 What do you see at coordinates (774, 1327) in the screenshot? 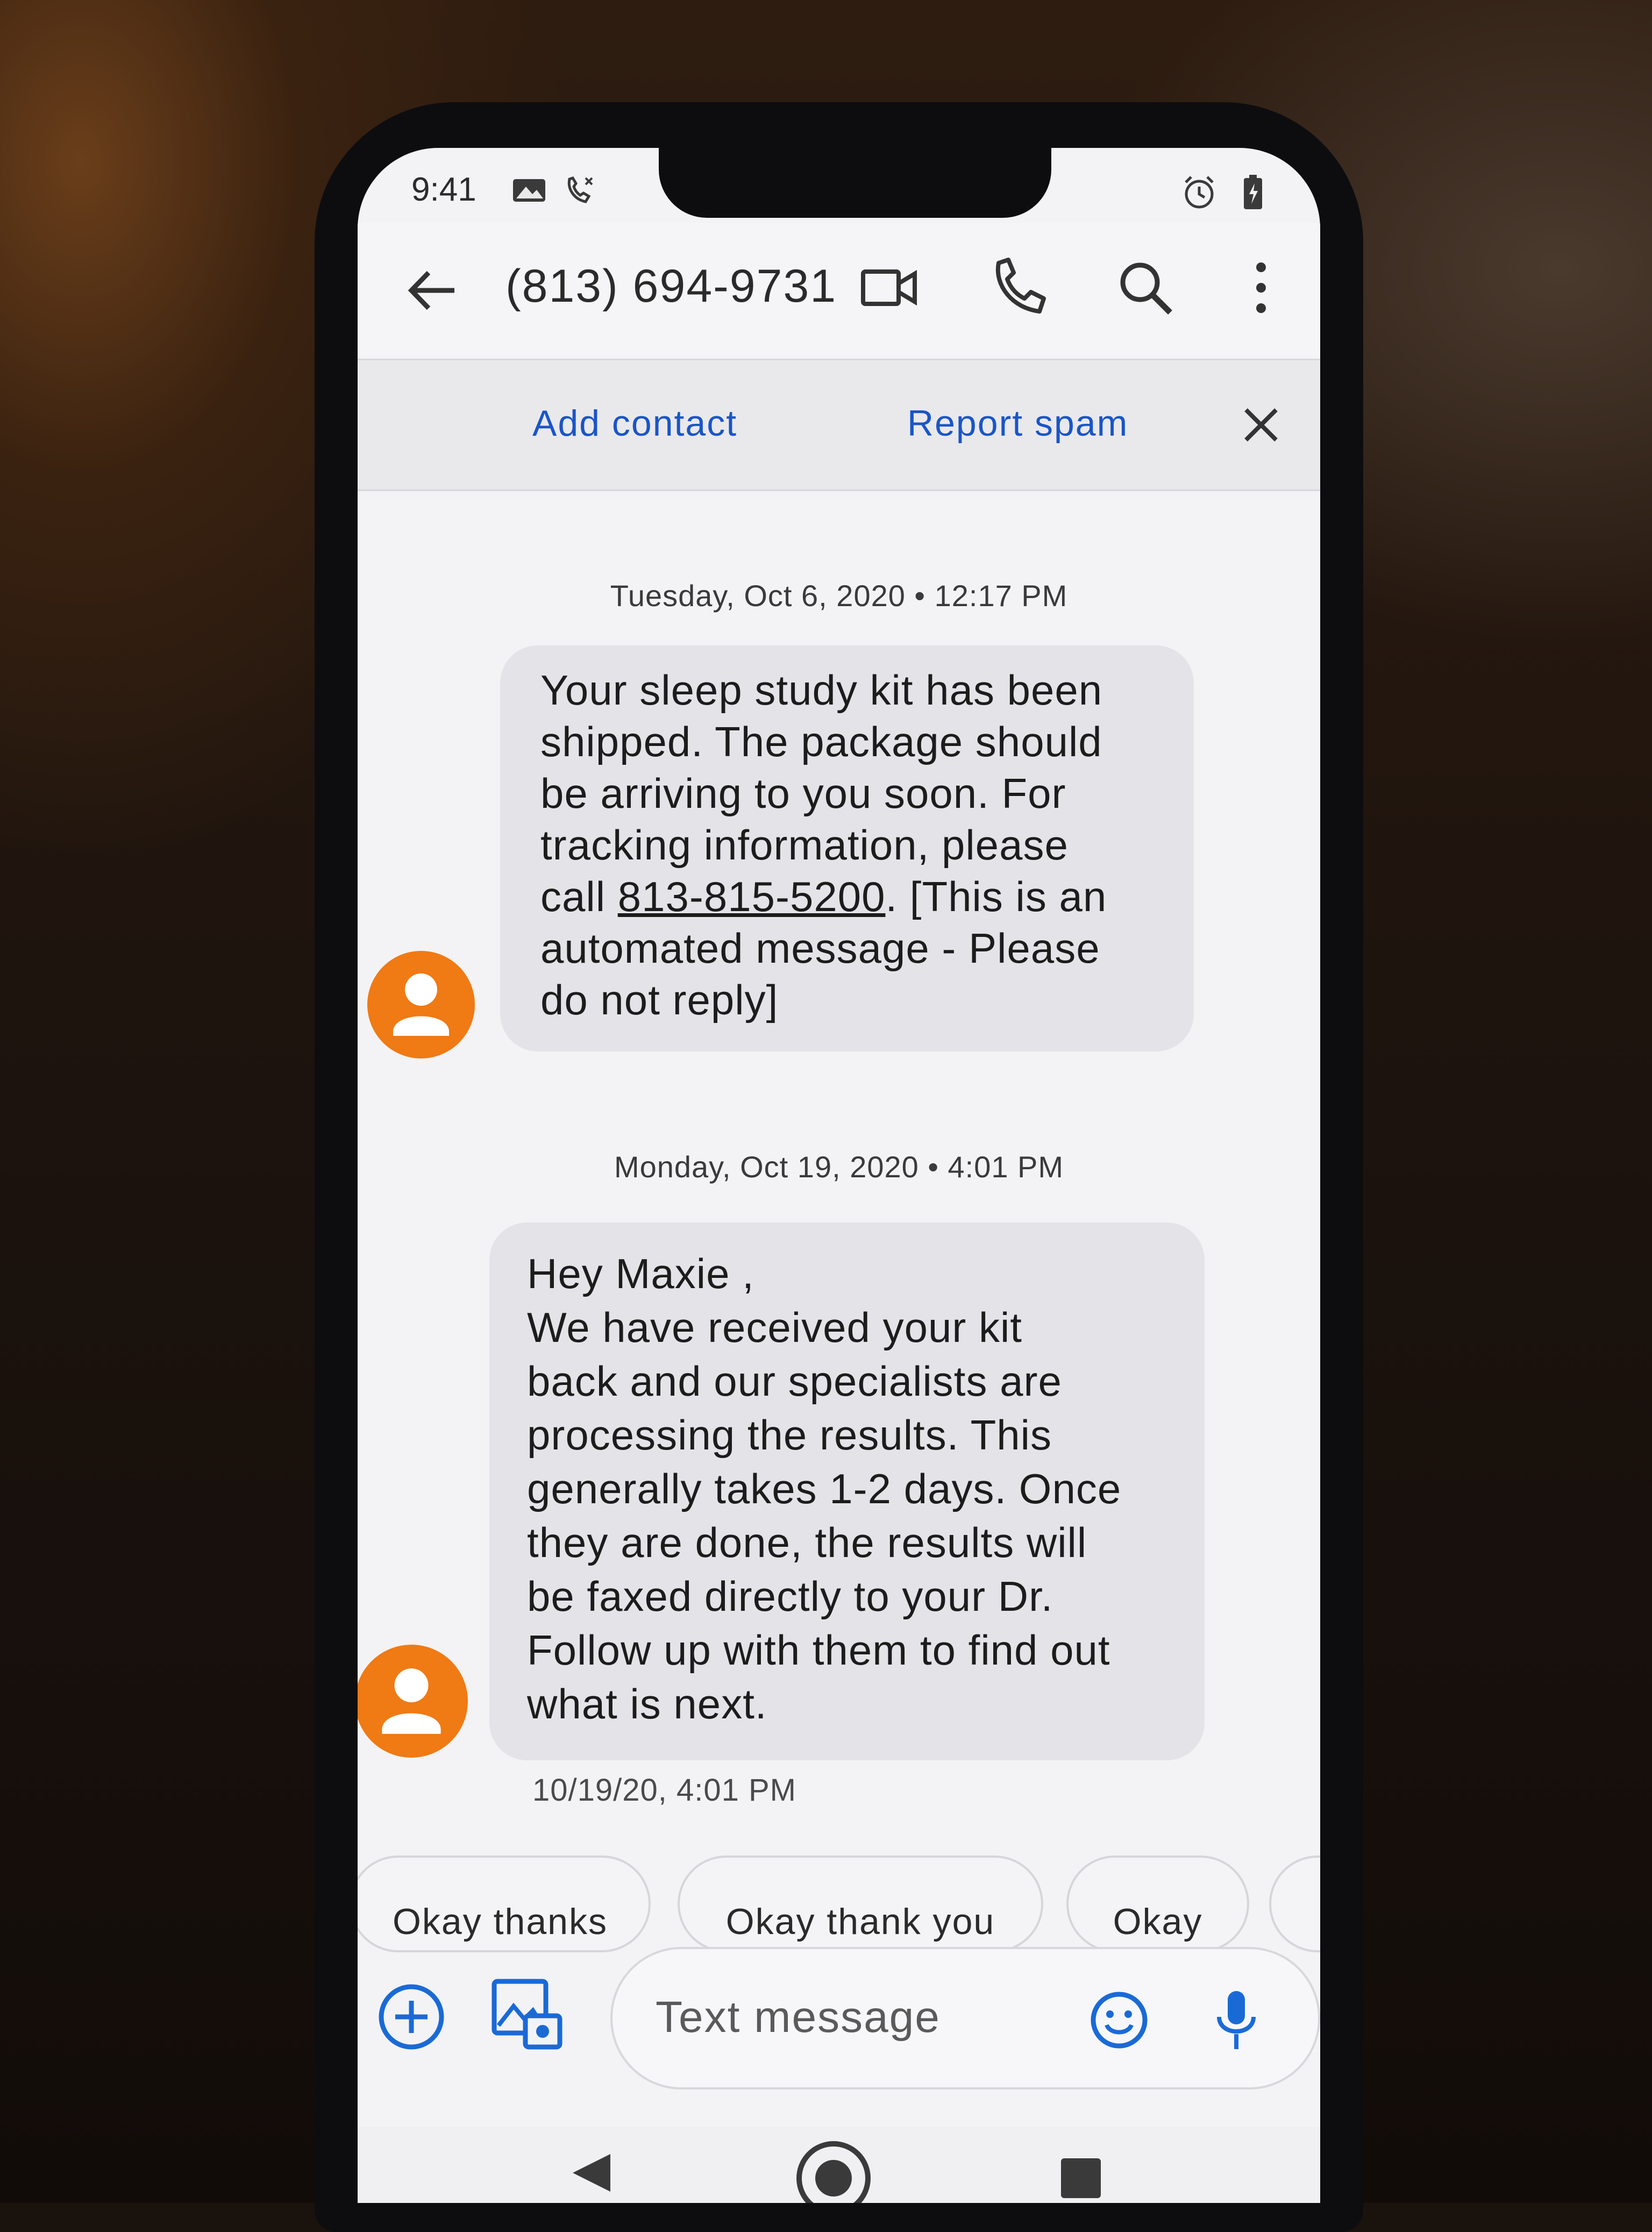
I see `message-text: We have received your kit` at bounding box center [774, 1327].